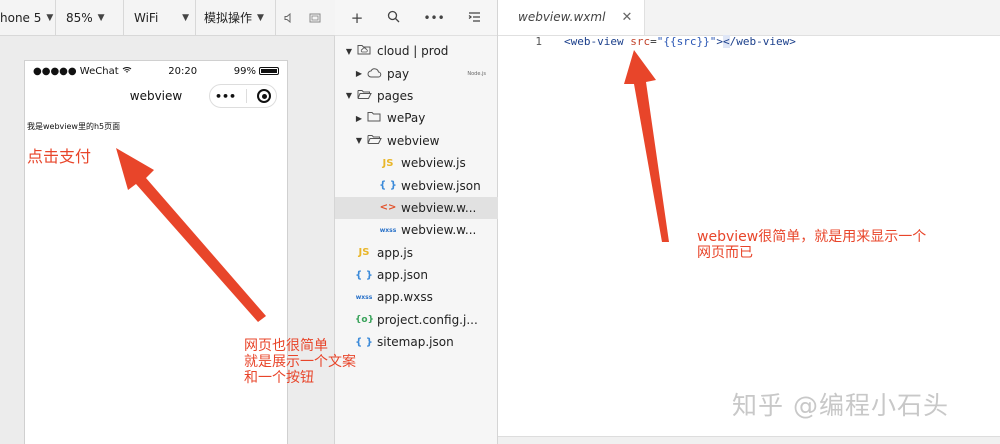  I want to click on nav-title: webview, so click(156, 96).